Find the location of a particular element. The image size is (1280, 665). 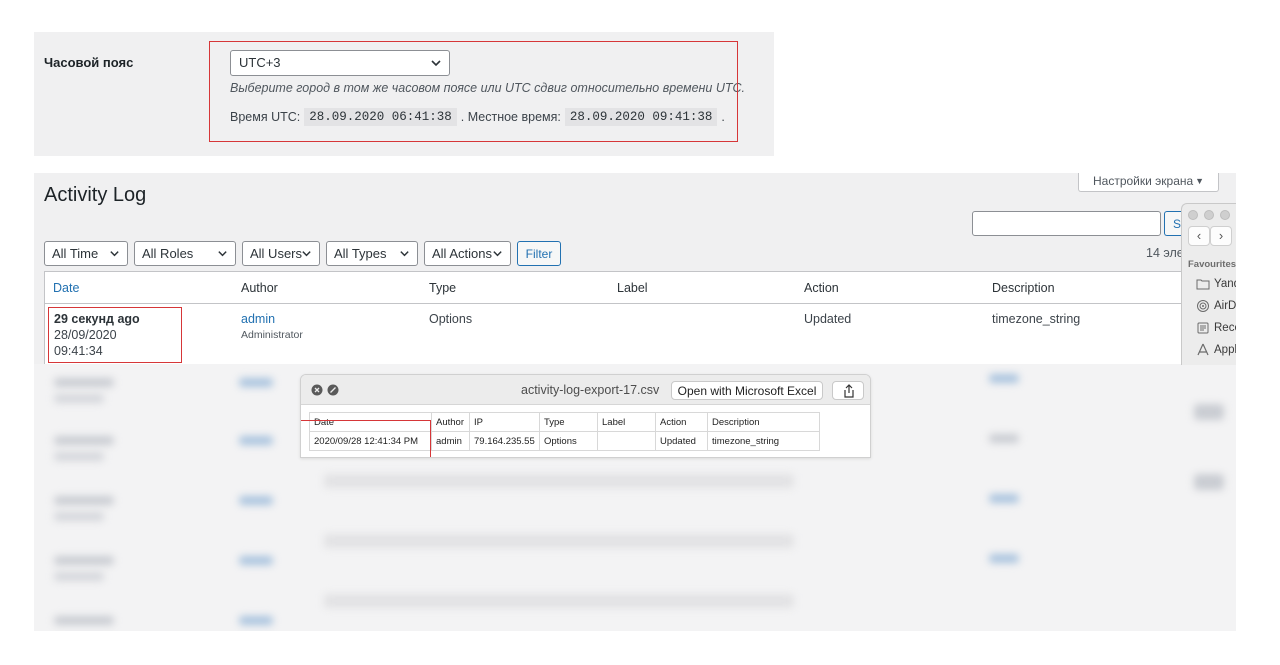

back-chevron-icon: ‹ is located at coordinates (1199, 236).